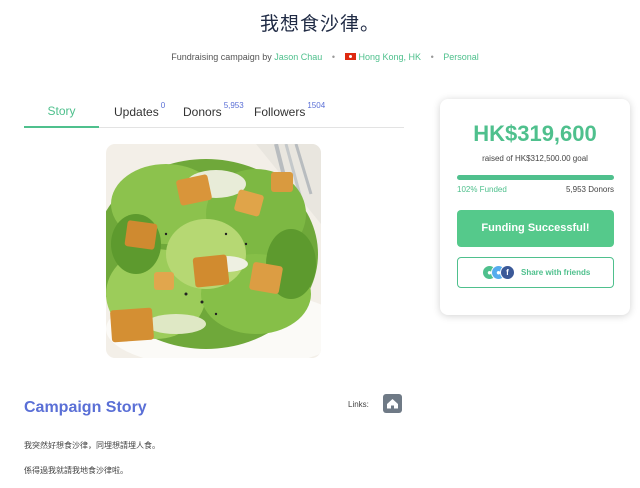 This screenshot has width=640, height=488. I want to click on raised-amount: HK$319,600, so click(535, 133).